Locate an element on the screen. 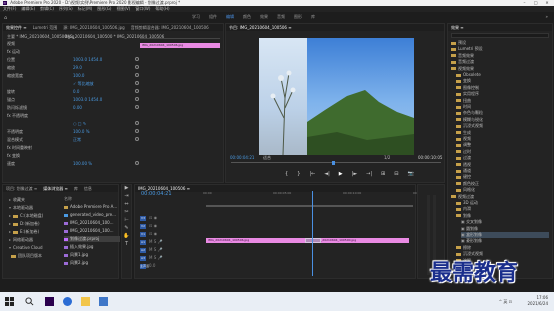 This screenshot has width=554, height=311. effects-tree-item: 变换 is located at coordinates (502, 81).